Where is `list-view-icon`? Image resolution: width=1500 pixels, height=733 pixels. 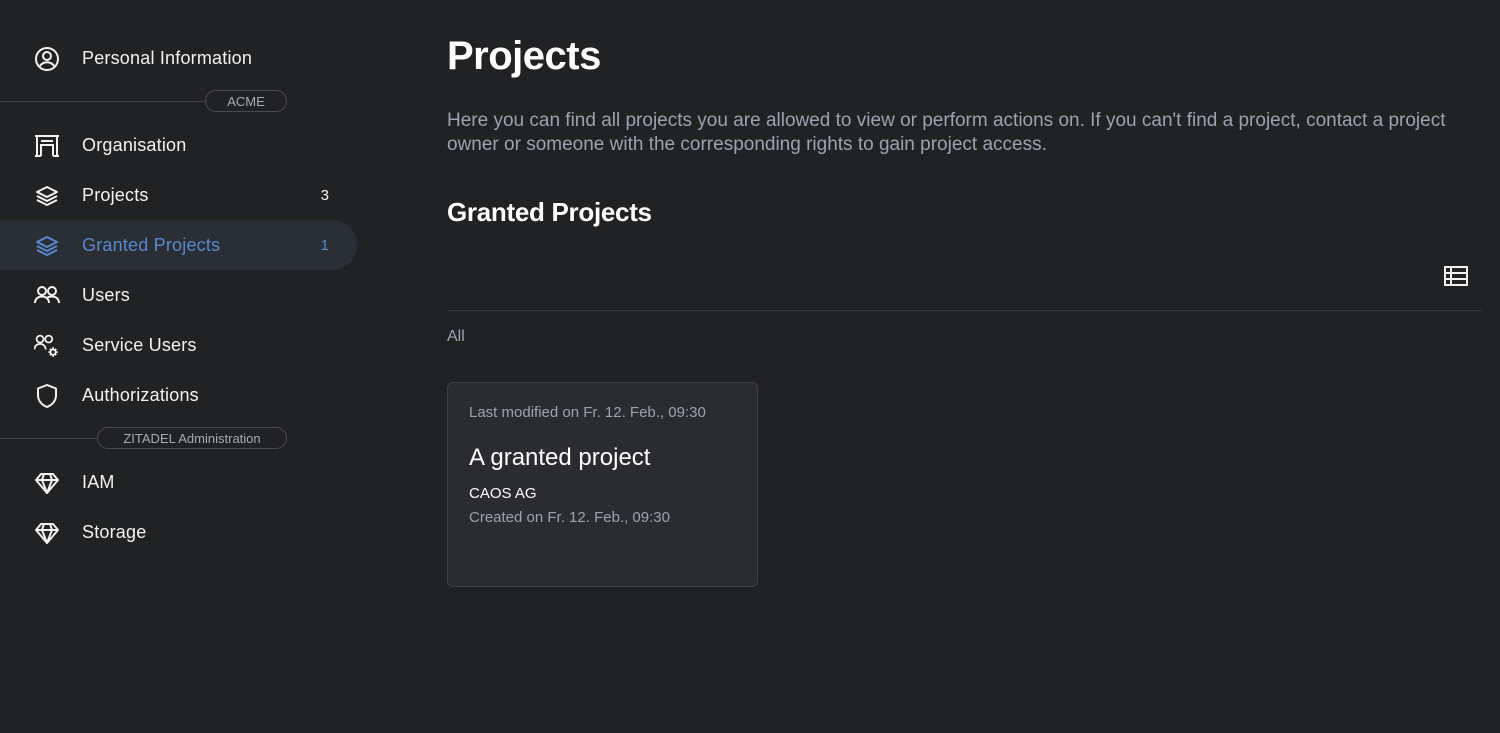 list-view-icon is located at coordinates (1456, 276).